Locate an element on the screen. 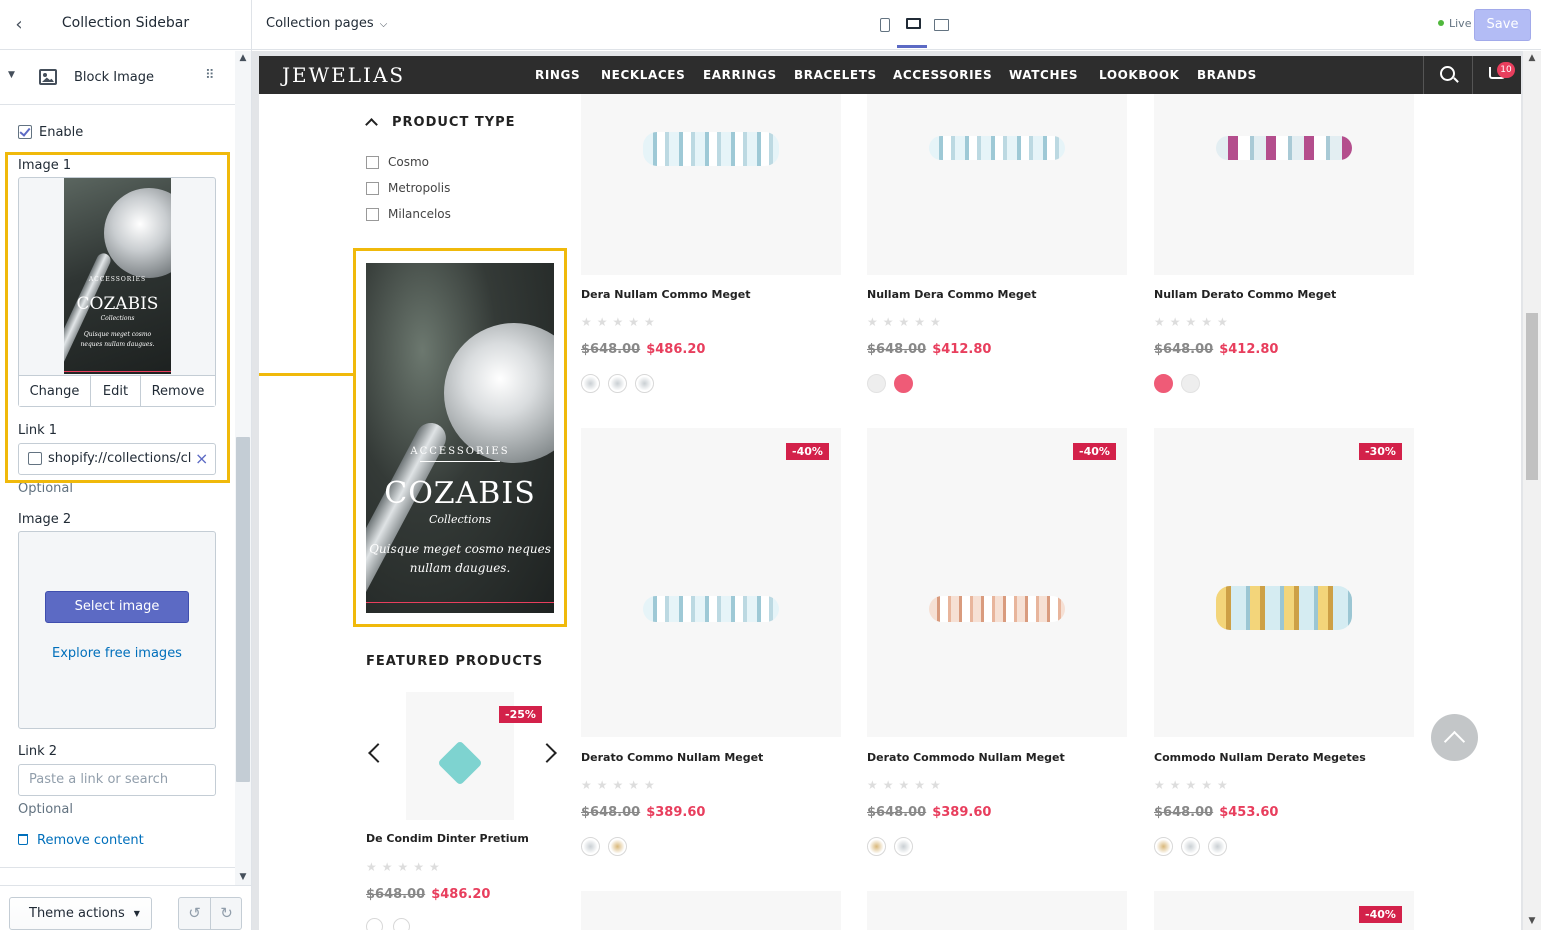 The height and width of the screenshot is (930, 1541). carousel-prev-icon is located at coordinates (374, 753).